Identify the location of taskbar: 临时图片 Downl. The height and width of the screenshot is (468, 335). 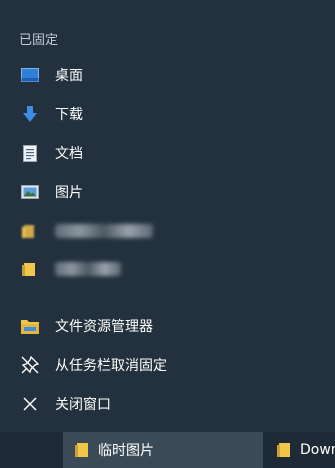
(167, 450).